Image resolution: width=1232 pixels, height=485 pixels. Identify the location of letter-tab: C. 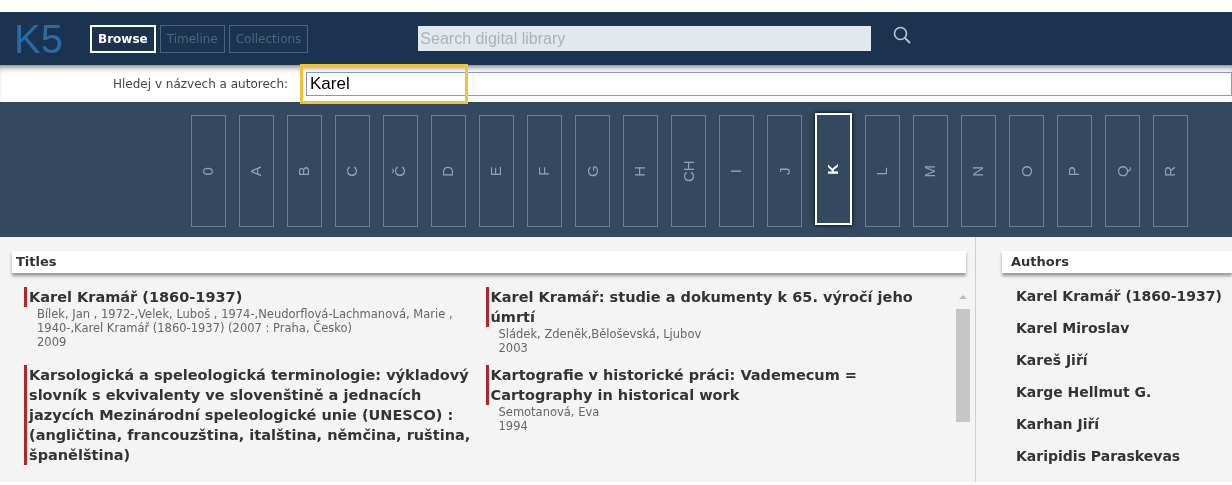
(352, 171).